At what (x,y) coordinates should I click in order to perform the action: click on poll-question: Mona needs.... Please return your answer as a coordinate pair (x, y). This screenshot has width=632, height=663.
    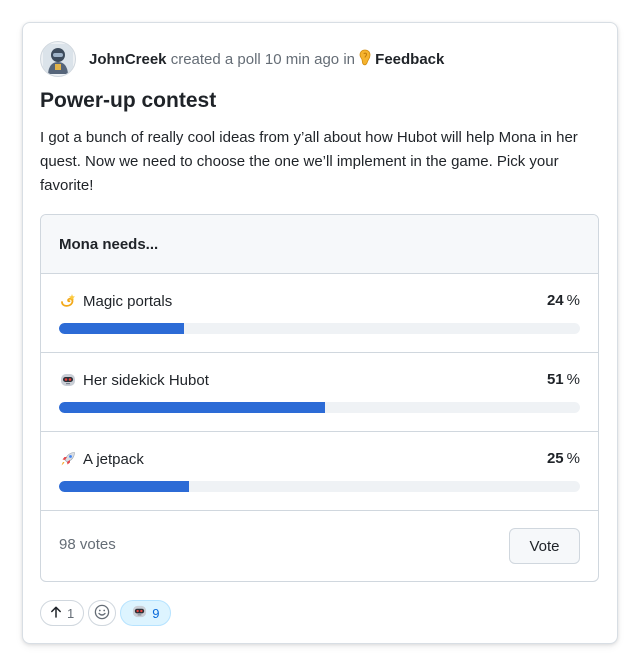
    Looking at the image, I should click on (319, 244).